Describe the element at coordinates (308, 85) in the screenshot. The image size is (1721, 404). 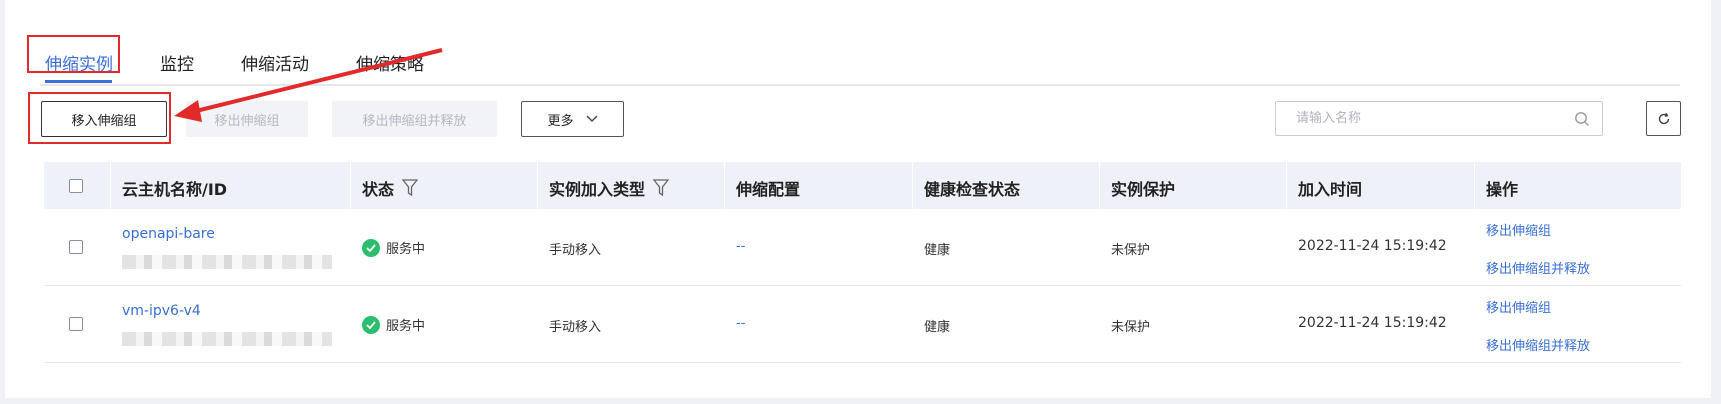
I see `annotation-arrow-icon` at that location.